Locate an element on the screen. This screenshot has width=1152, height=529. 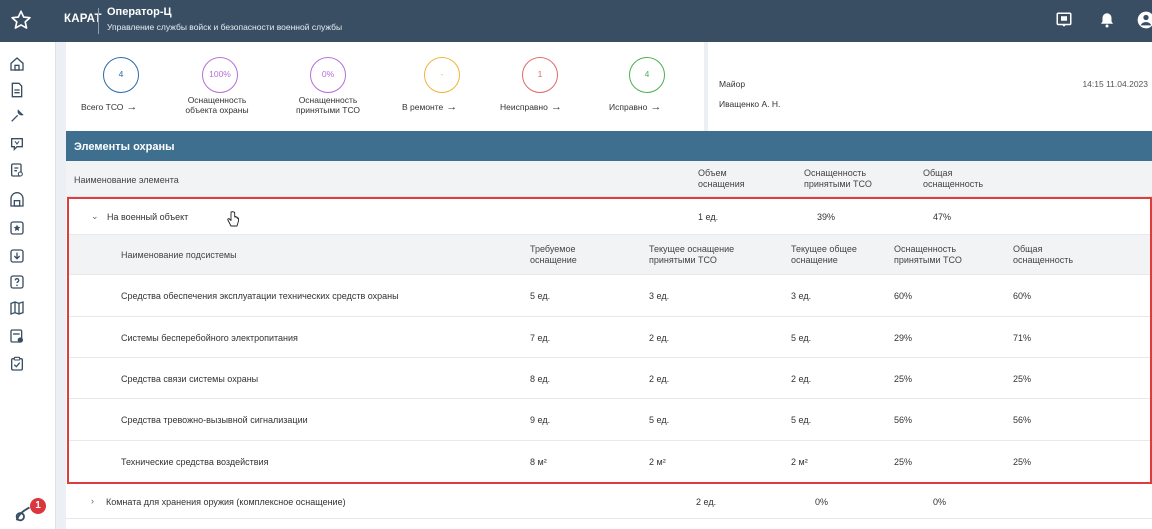
flag-icon is located at coordinates (17, 144).